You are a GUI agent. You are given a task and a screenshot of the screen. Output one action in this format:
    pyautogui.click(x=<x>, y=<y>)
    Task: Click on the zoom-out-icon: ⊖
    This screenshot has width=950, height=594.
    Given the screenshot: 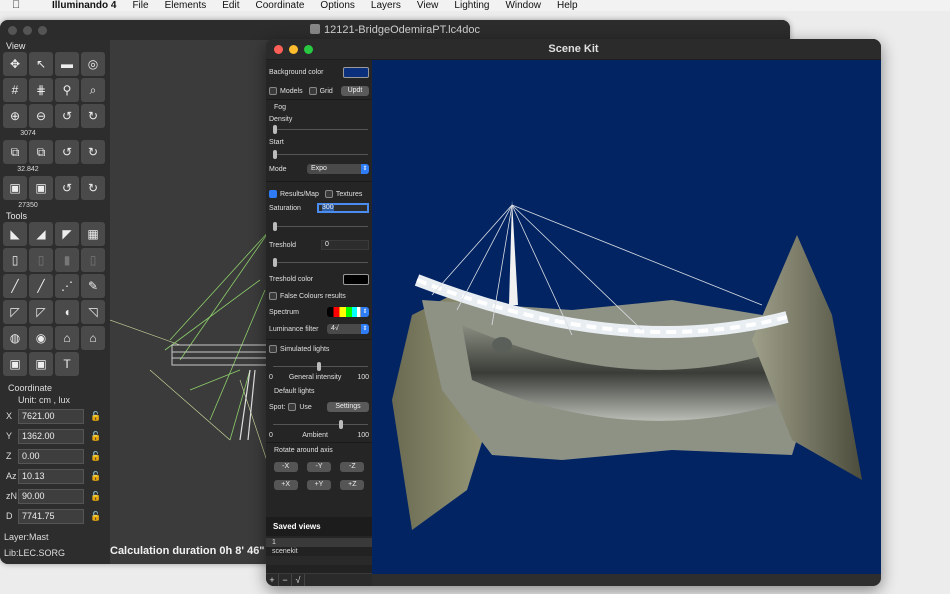 What is the action you would take?
    pyautogui.click(x=41, y=116)
    